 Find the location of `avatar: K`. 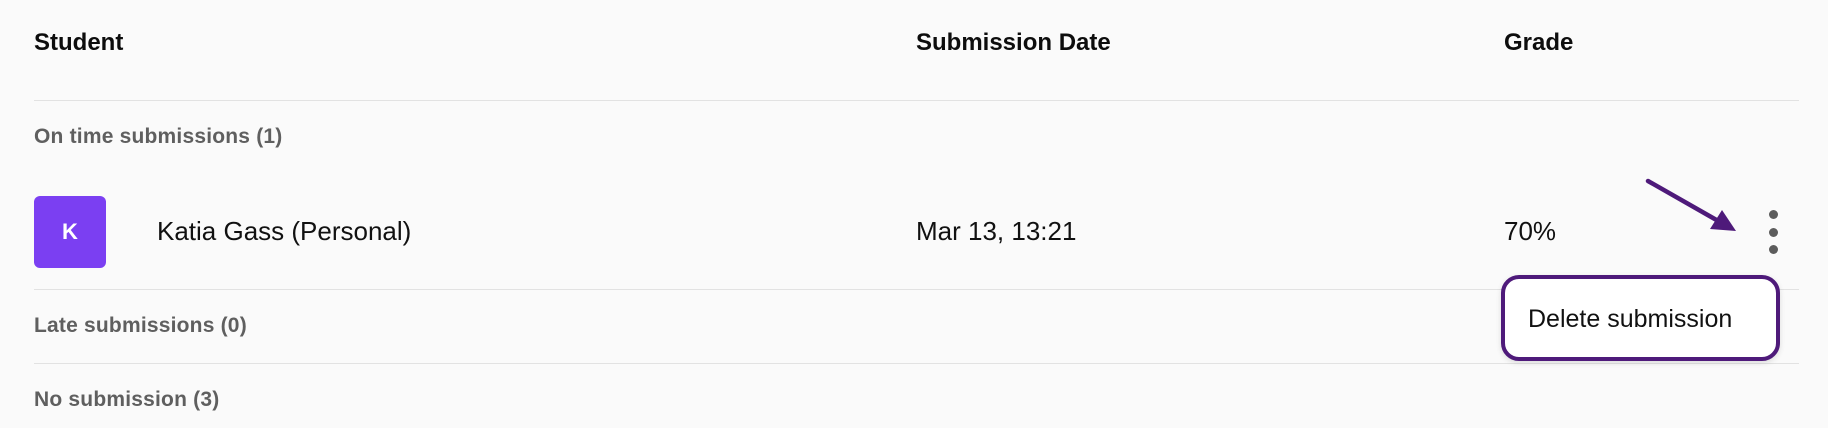

avatar: K is located at coordinates (70, 232).